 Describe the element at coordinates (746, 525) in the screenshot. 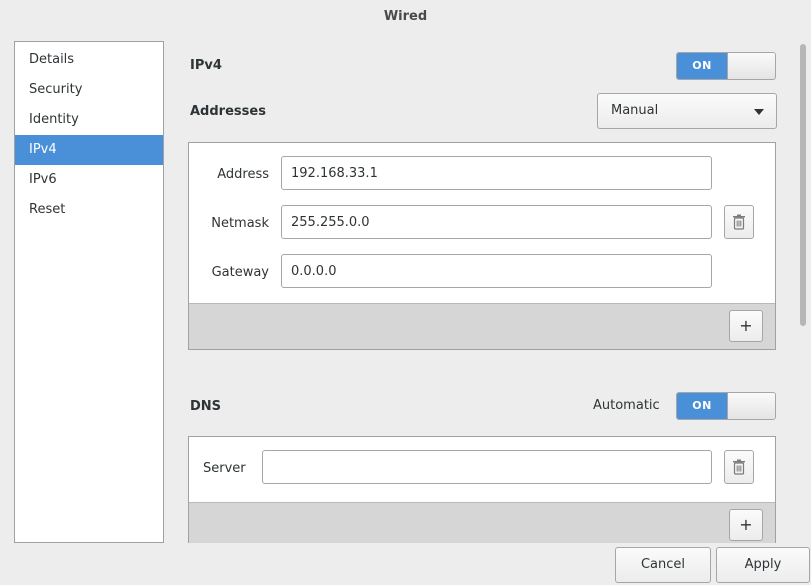

I see `add-dns-server-button: +` at that location.